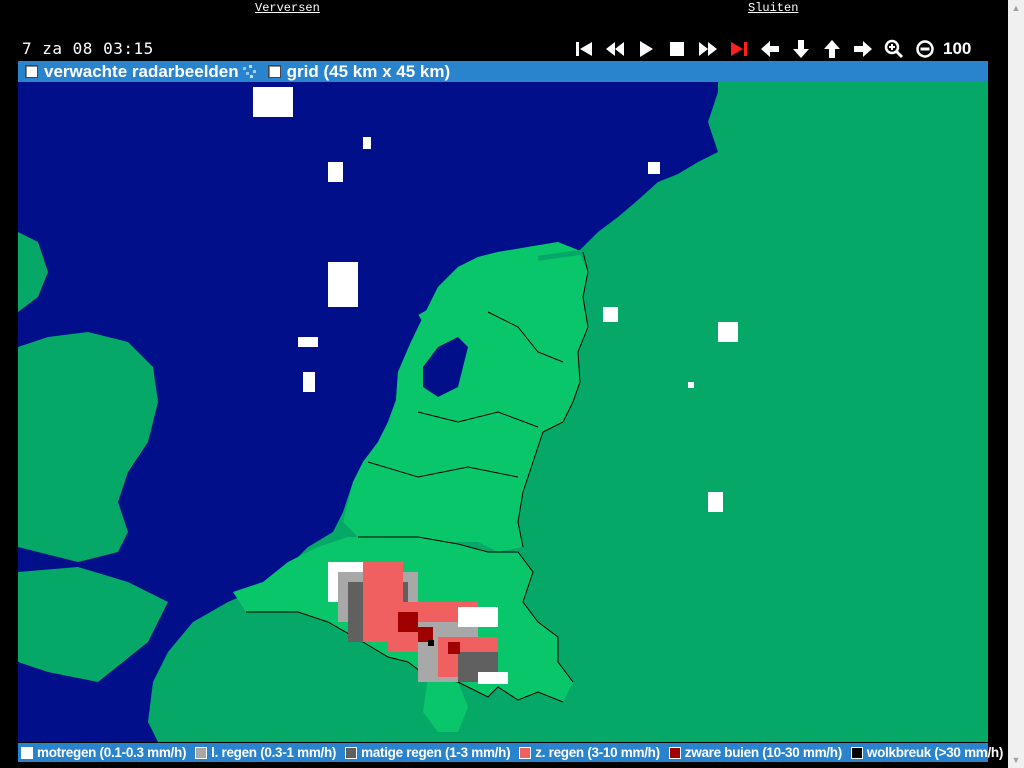  I want to click on pan-left-icon, so click(769, 49).